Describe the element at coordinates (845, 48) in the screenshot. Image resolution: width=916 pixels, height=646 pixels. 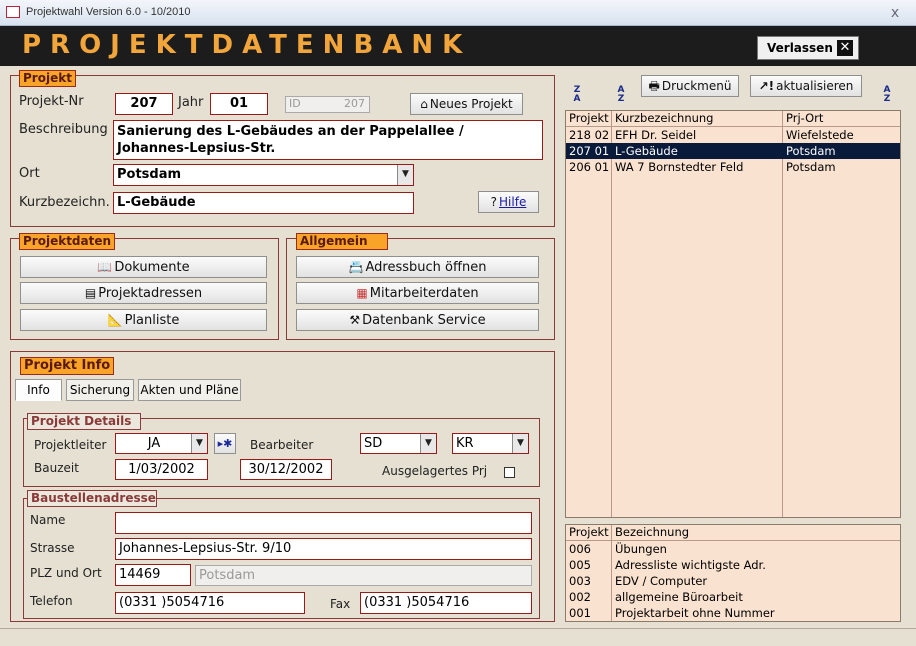
I see `close-icon: ✕` at that location.